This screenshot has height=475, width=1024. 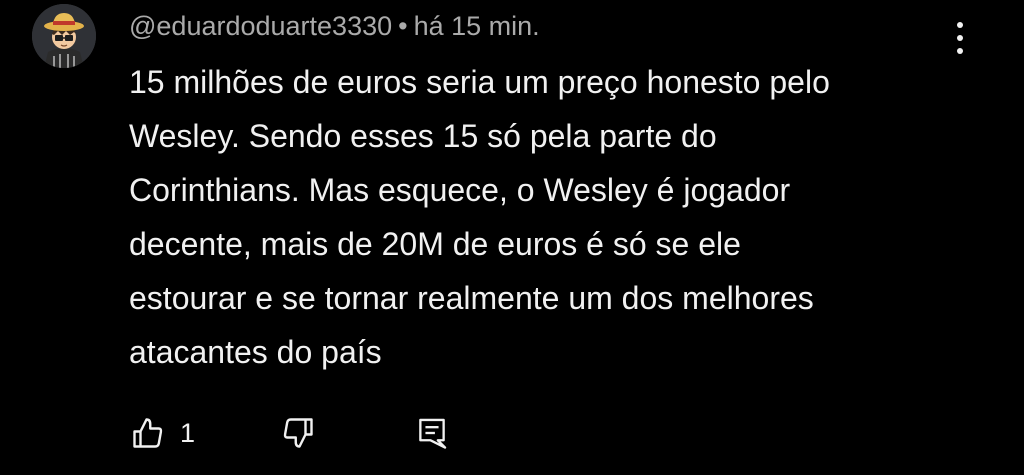 I want to click on comment-reply-icon, so click(x=433, y=433).